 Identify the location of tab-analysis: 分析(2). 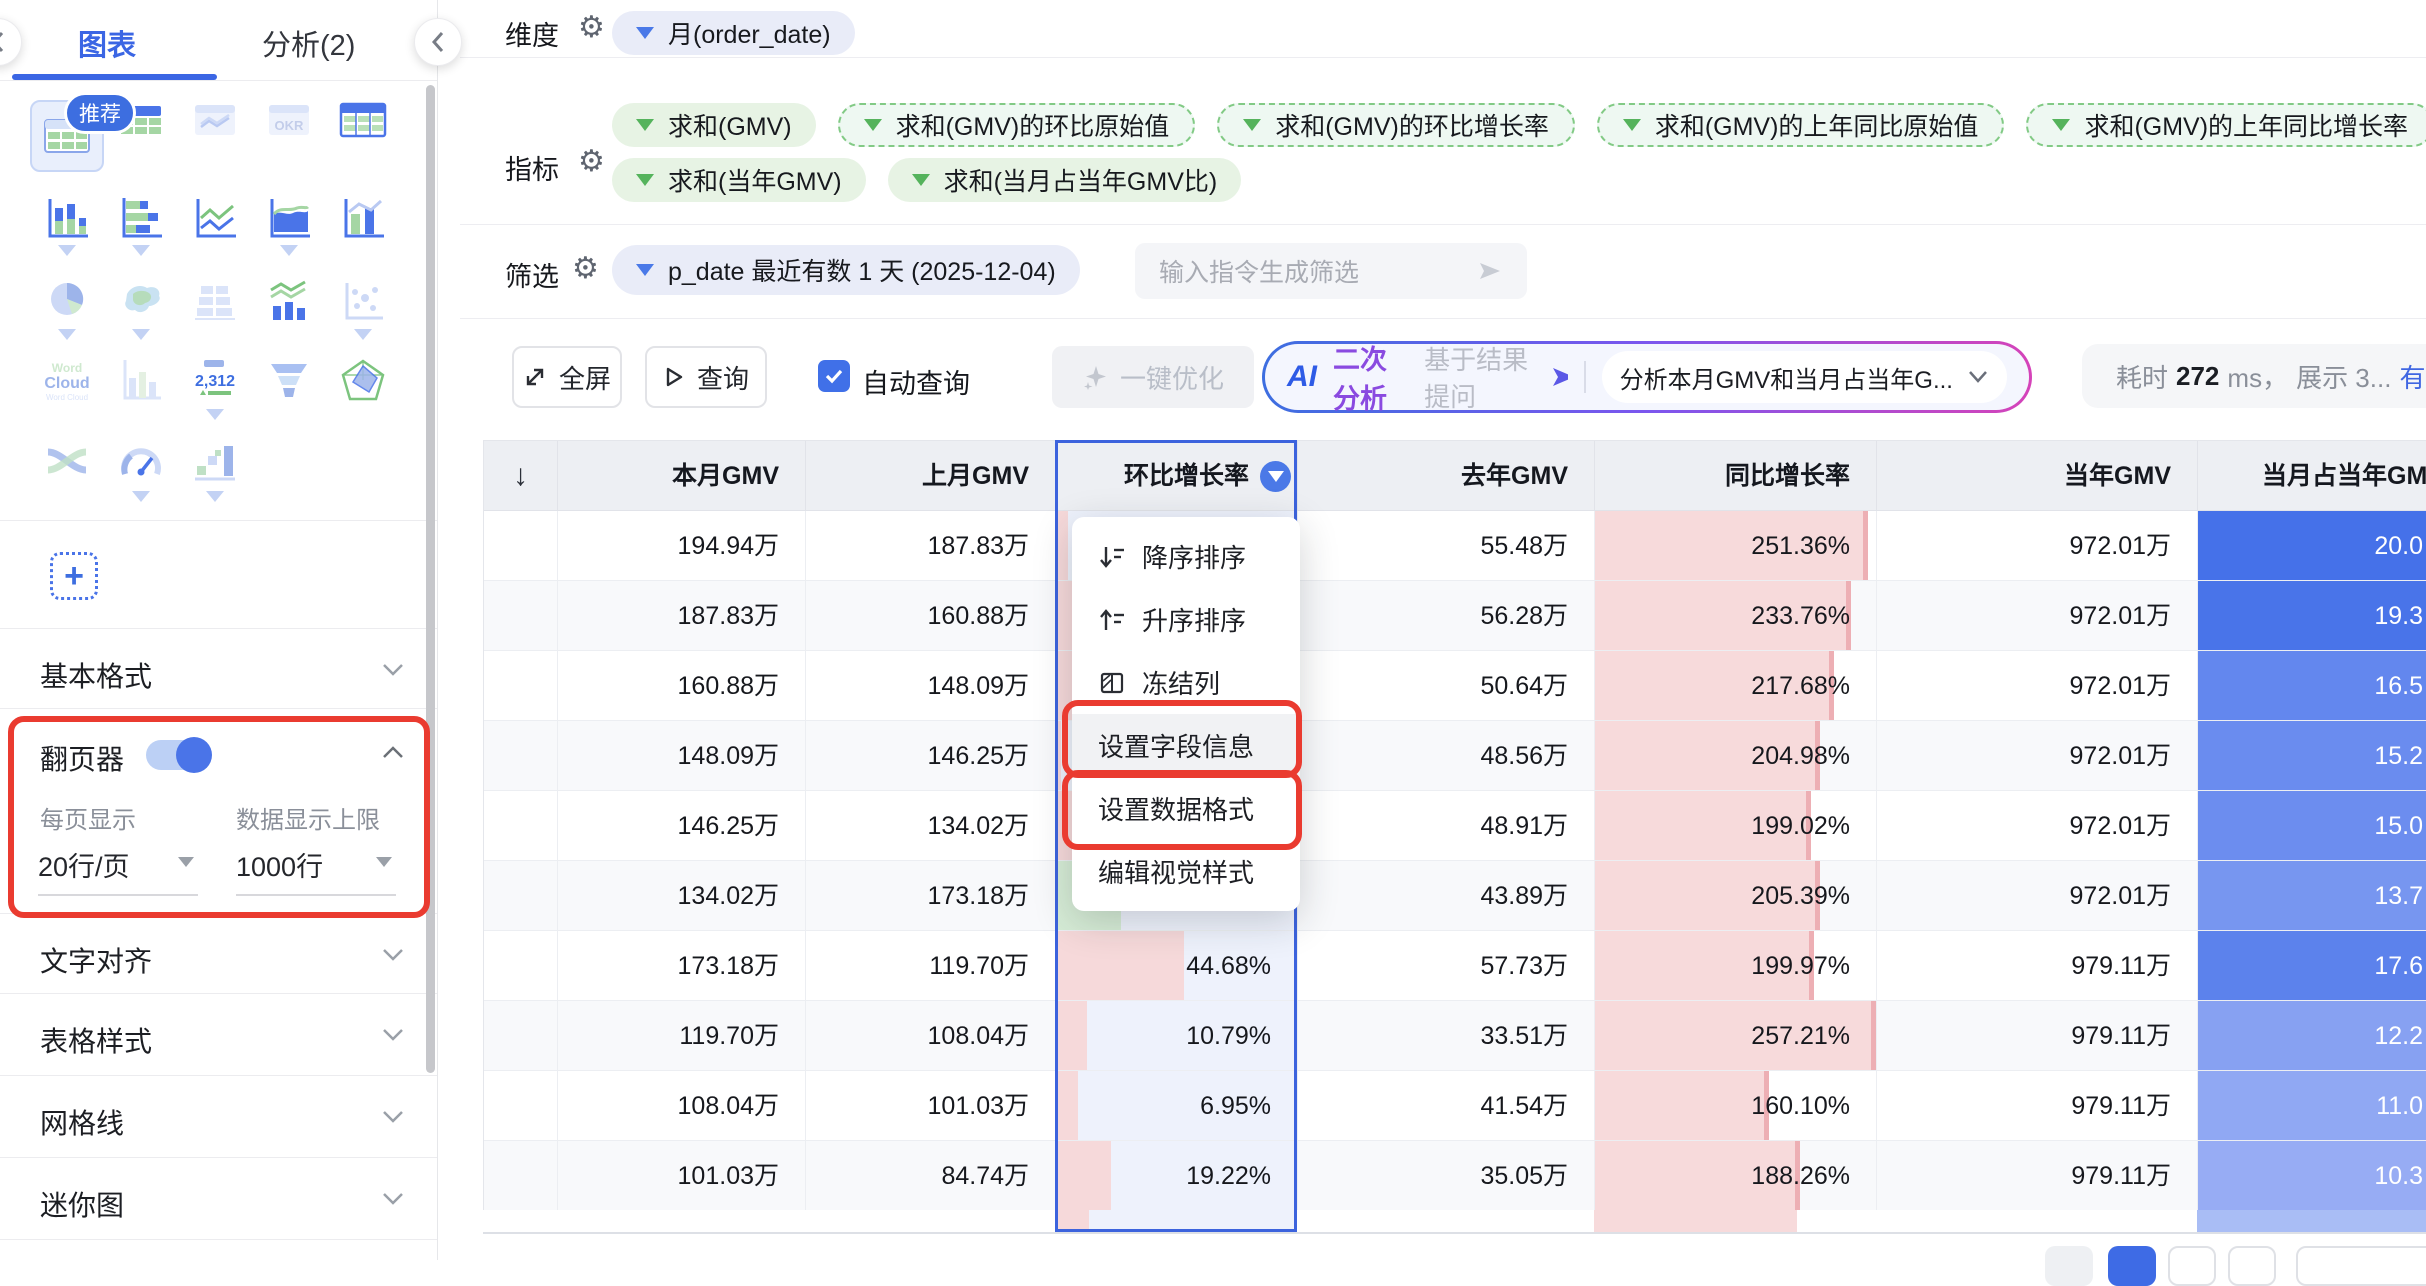
(308, 43).